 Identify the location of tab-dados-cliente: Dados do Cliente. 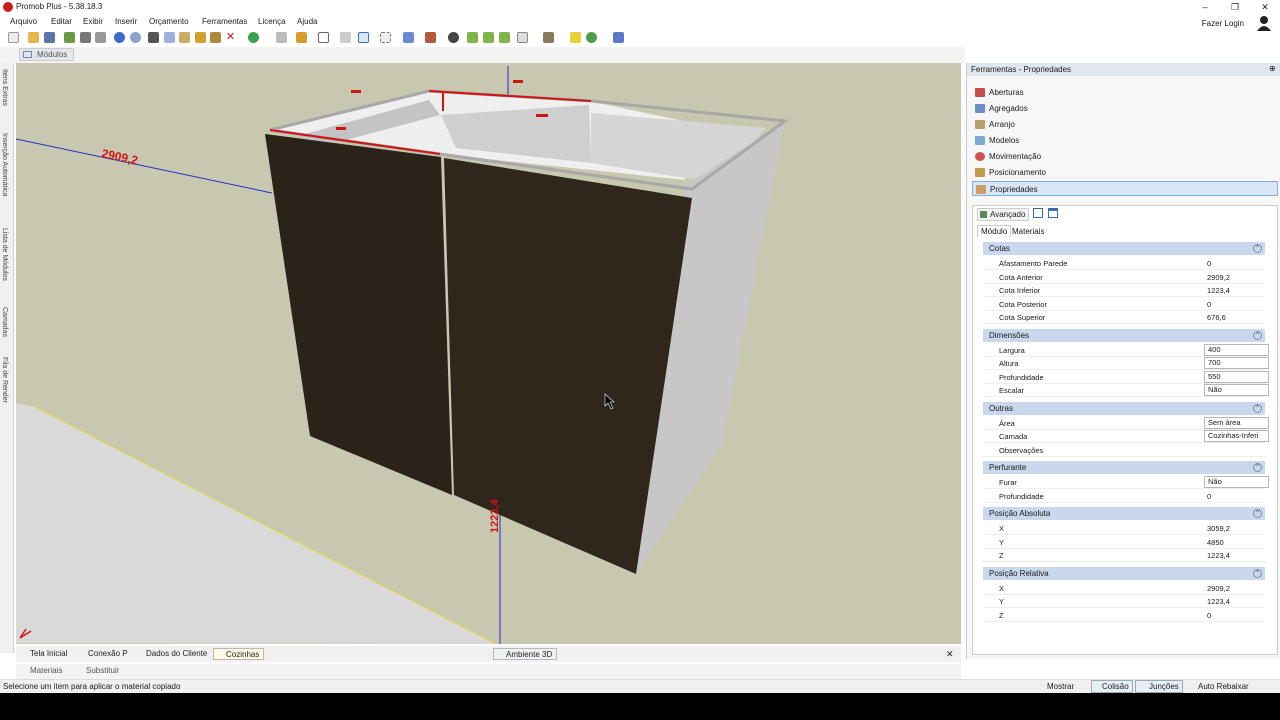
(170, 654).